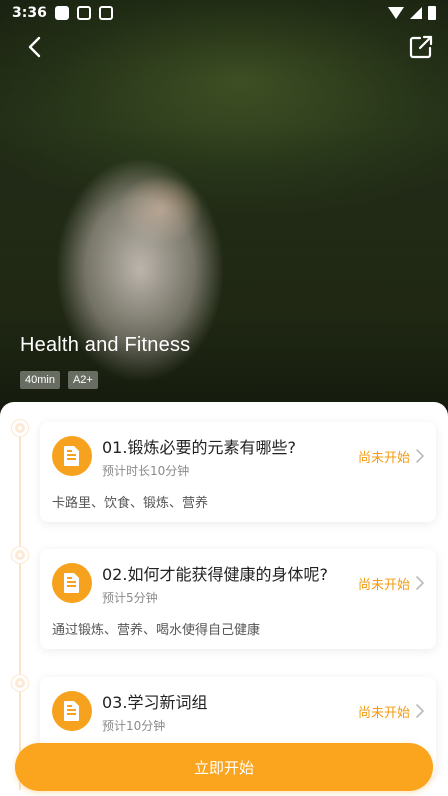 The height and width of the screenshot is (796, 448). Describe the element at coordinates (35, 47) in the screenshot. I see `back-icon` at that location.